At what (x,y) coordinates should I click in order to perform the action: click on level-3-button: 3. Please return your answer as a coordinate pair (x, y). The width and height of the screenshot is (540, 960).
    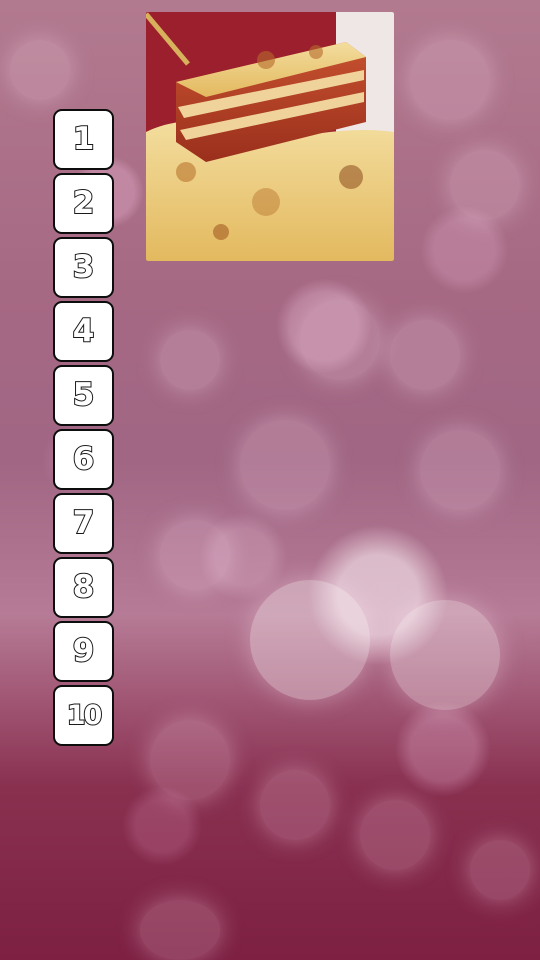
    Looking at the image, I should click on (83, 267).